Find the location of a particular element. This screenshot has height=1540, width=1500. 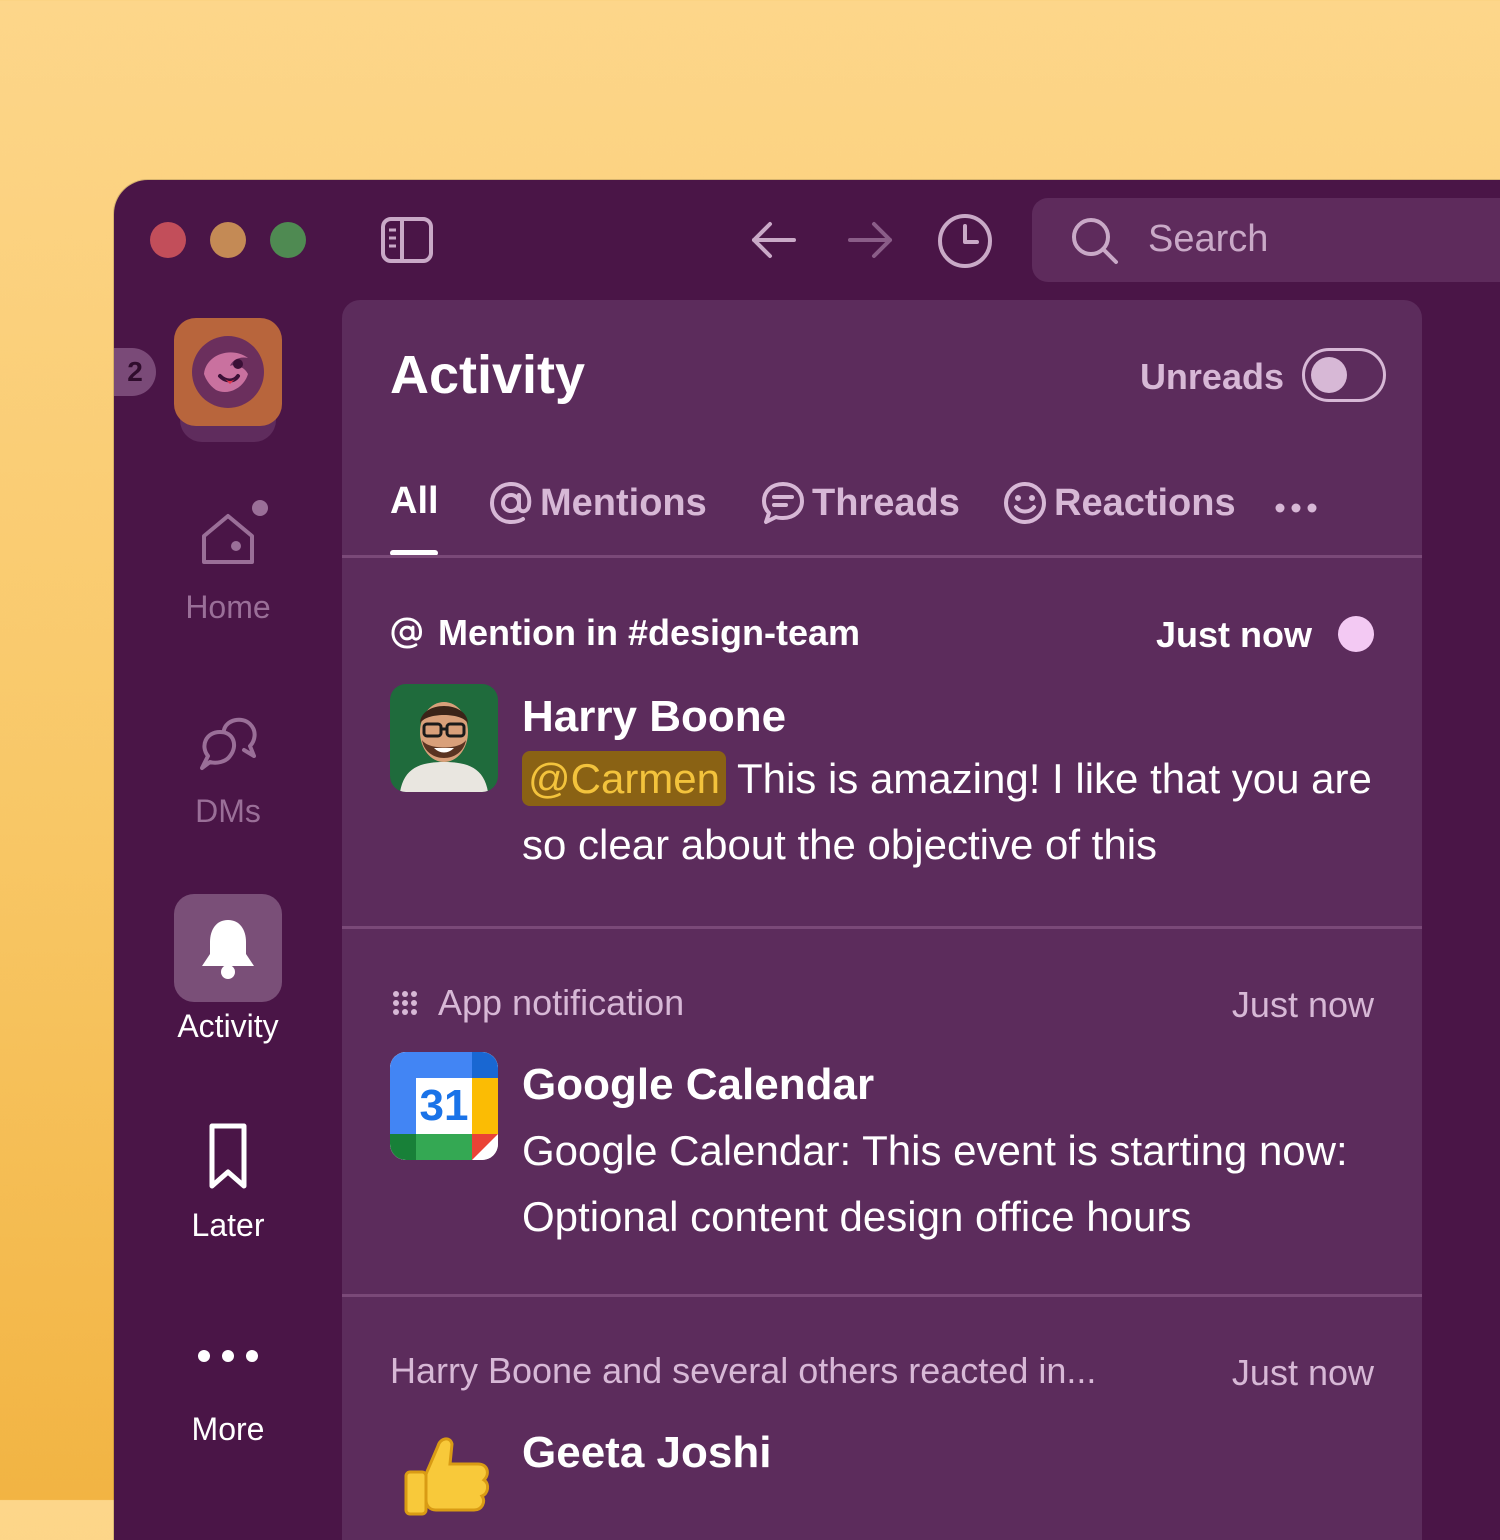

sidebar-toggle-icon is located at coordinates (407, 240).